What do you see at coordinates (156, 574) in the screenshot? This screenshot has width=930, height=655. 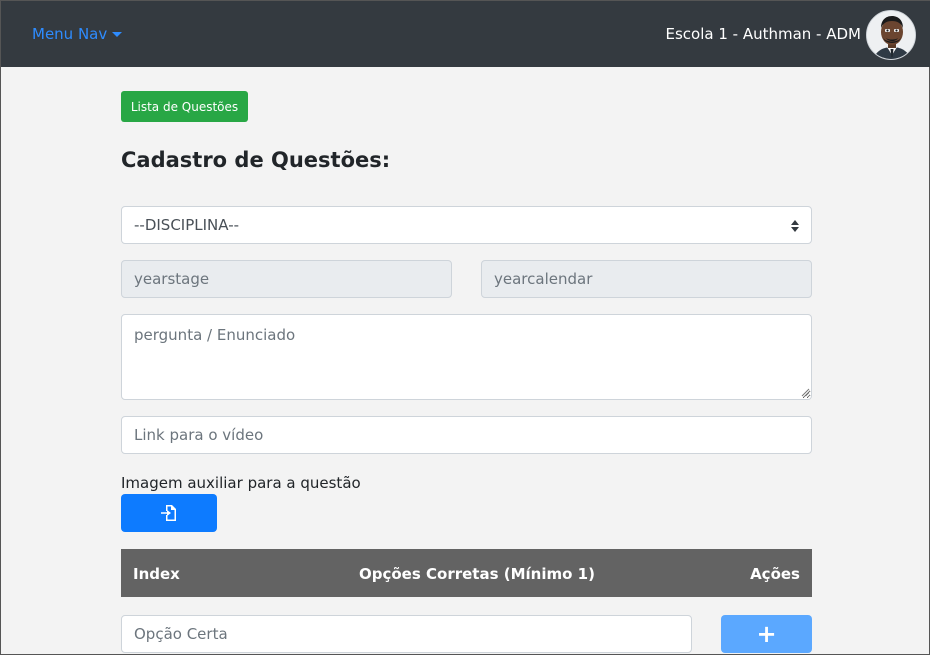 I see `column-header-index: Index` at bounding box center [156, 574].